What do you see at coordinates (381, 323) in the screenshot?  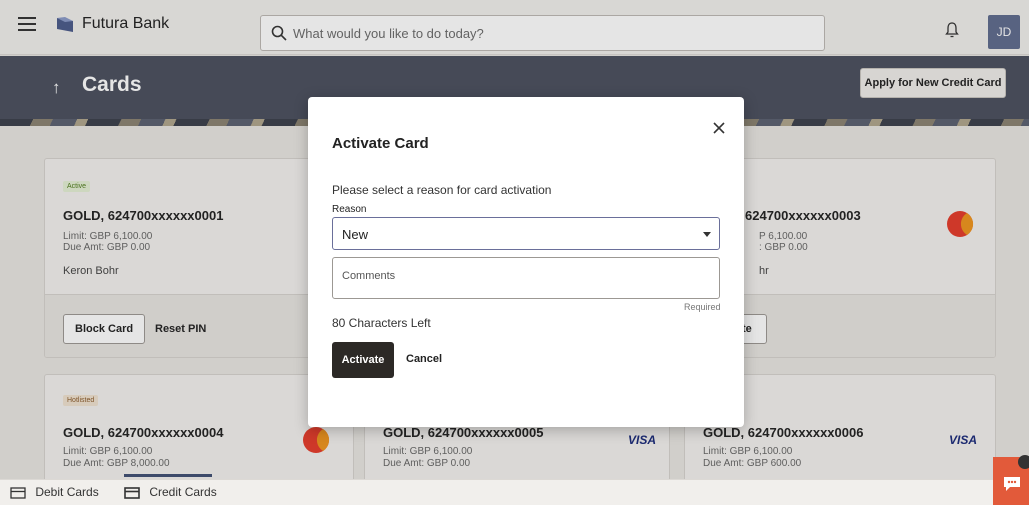 I see `characters-left-counter: 80 Characters Left` at bounding box center [381, 323].